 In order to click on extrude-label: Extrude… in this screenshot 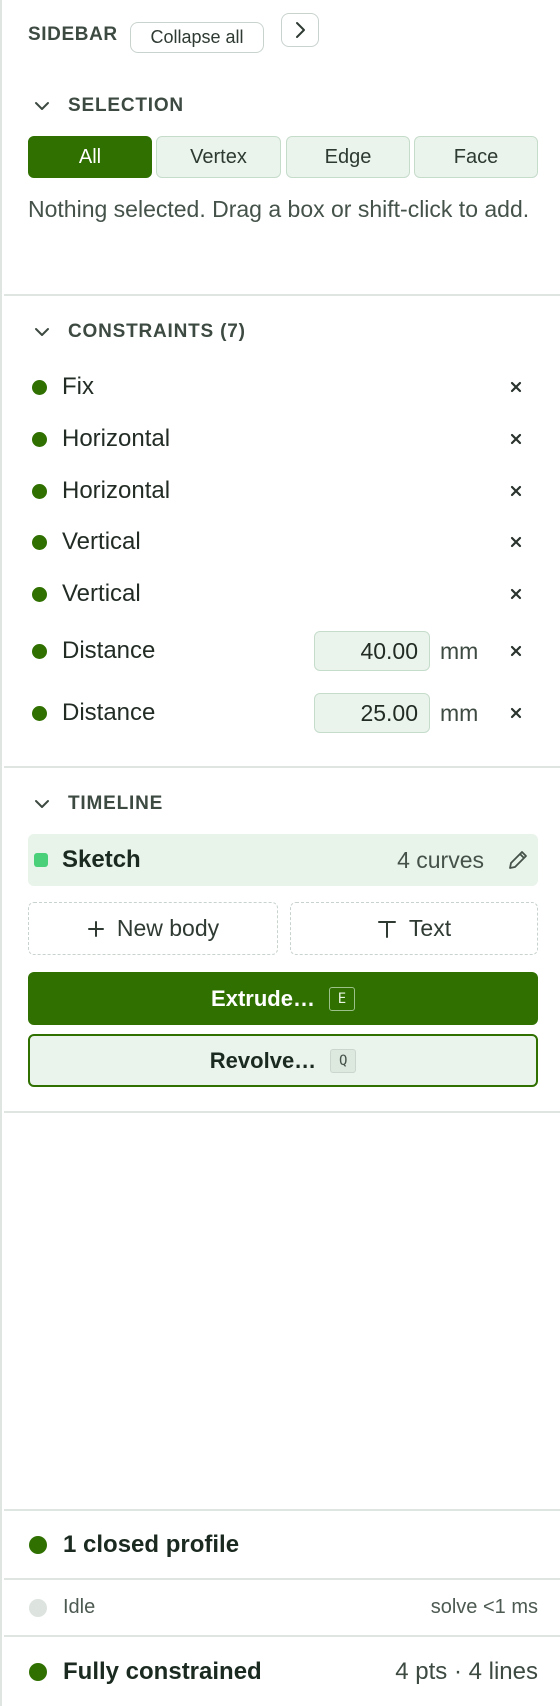, I will do `click(263, 998)`.